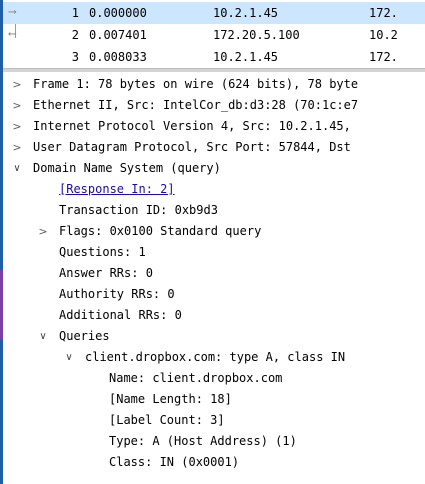 Image resolution: width=425 pixels, height=484 pixels. I want to click on request-arrow-icon: ⟶, so click(12, 11).